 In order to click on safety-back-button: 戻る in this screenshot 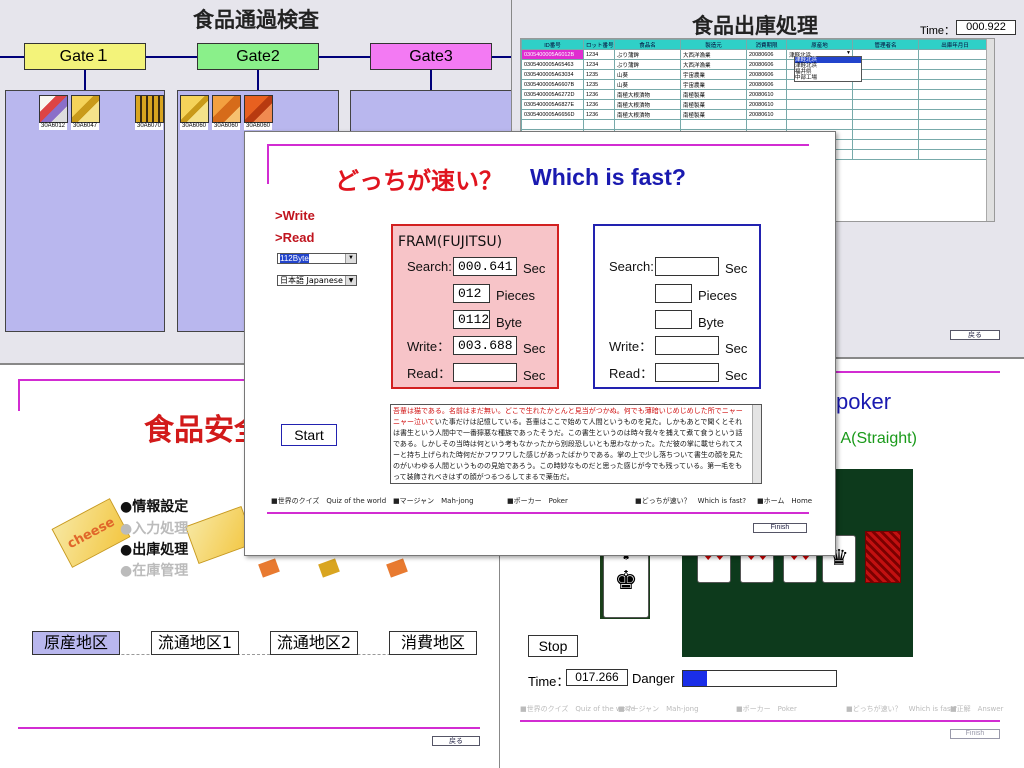, I will do `click(456, 741)`.